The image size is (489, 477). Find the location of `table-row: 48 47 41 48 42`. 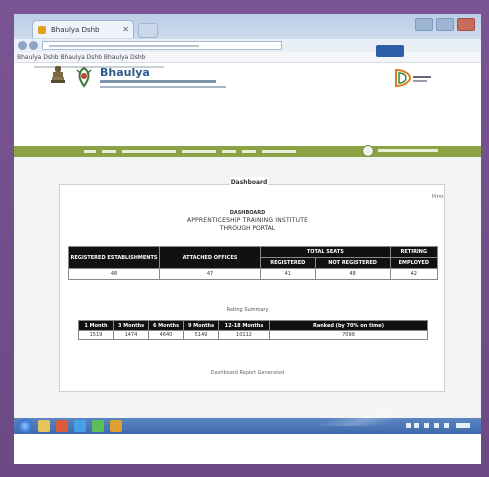

table-row: 48 47 41 48 42 is located at coordinates (253, 274).